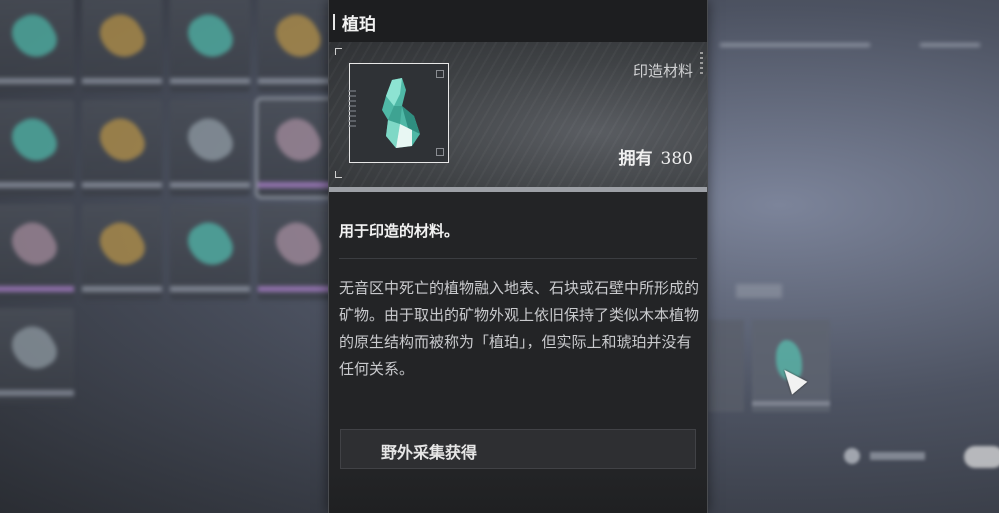  Describe the element at coordinates (334, 22) in the screenshot. I see `title-accent-mark` at that location.